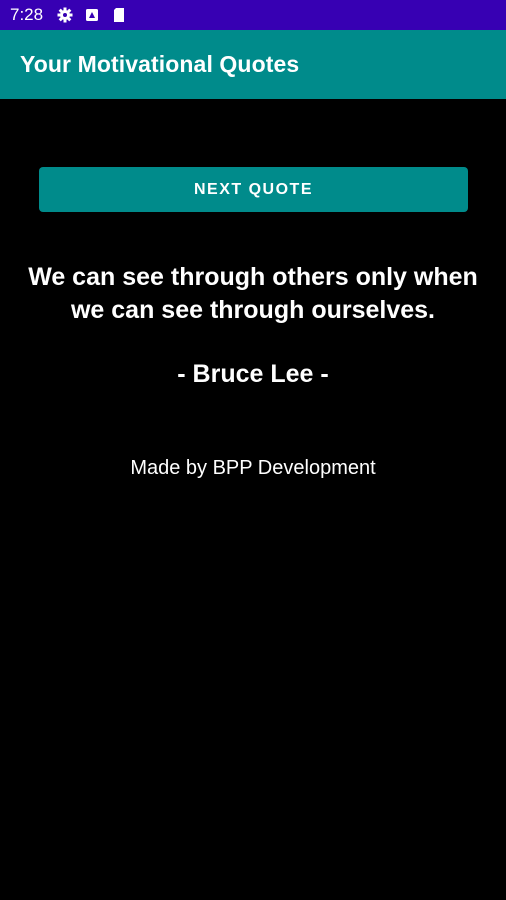  Describe the element at coordinates (65, 15) in the screenshot. I see `settings-icon` at that location.